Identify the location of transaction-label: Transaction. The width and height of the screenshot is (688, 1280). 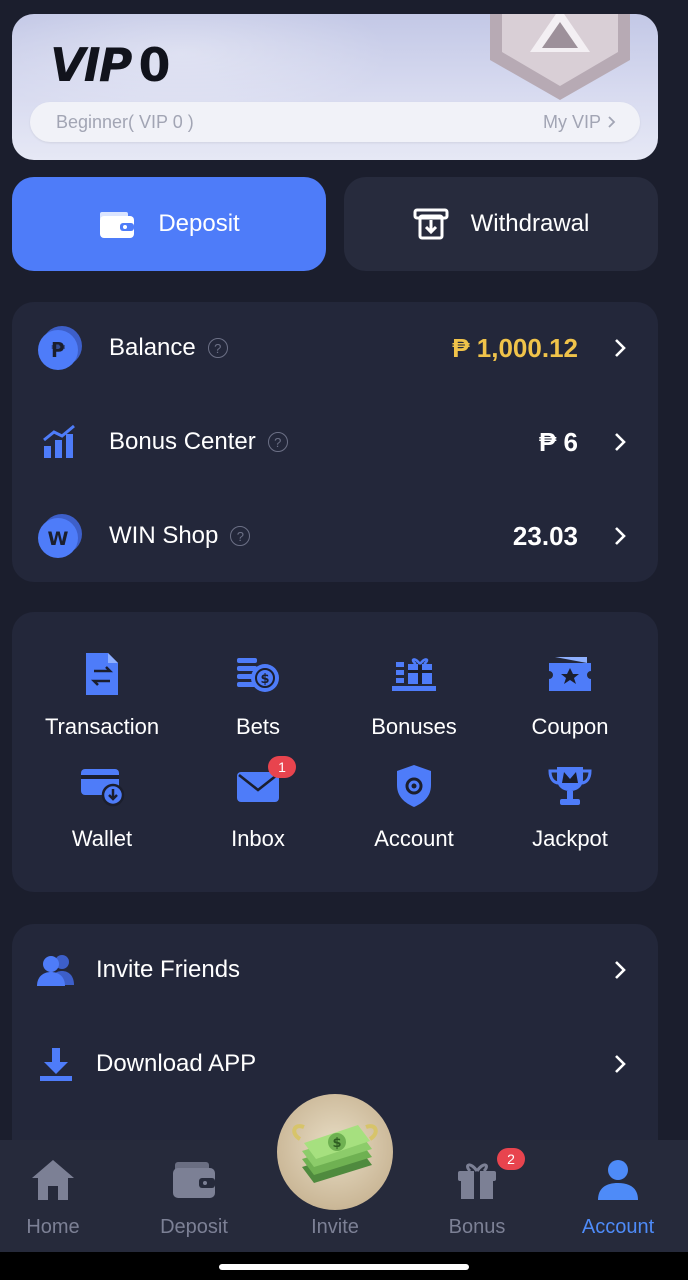
(102, 726).